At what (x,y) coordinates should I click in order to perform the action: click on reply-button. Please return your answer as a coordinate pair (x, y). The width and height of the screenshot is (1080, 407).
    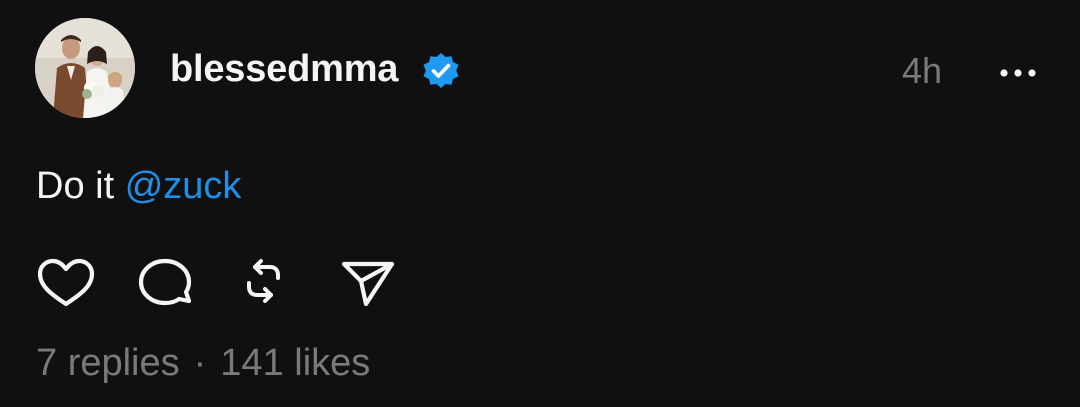
    Looking at the image, I should click on (164, 284).